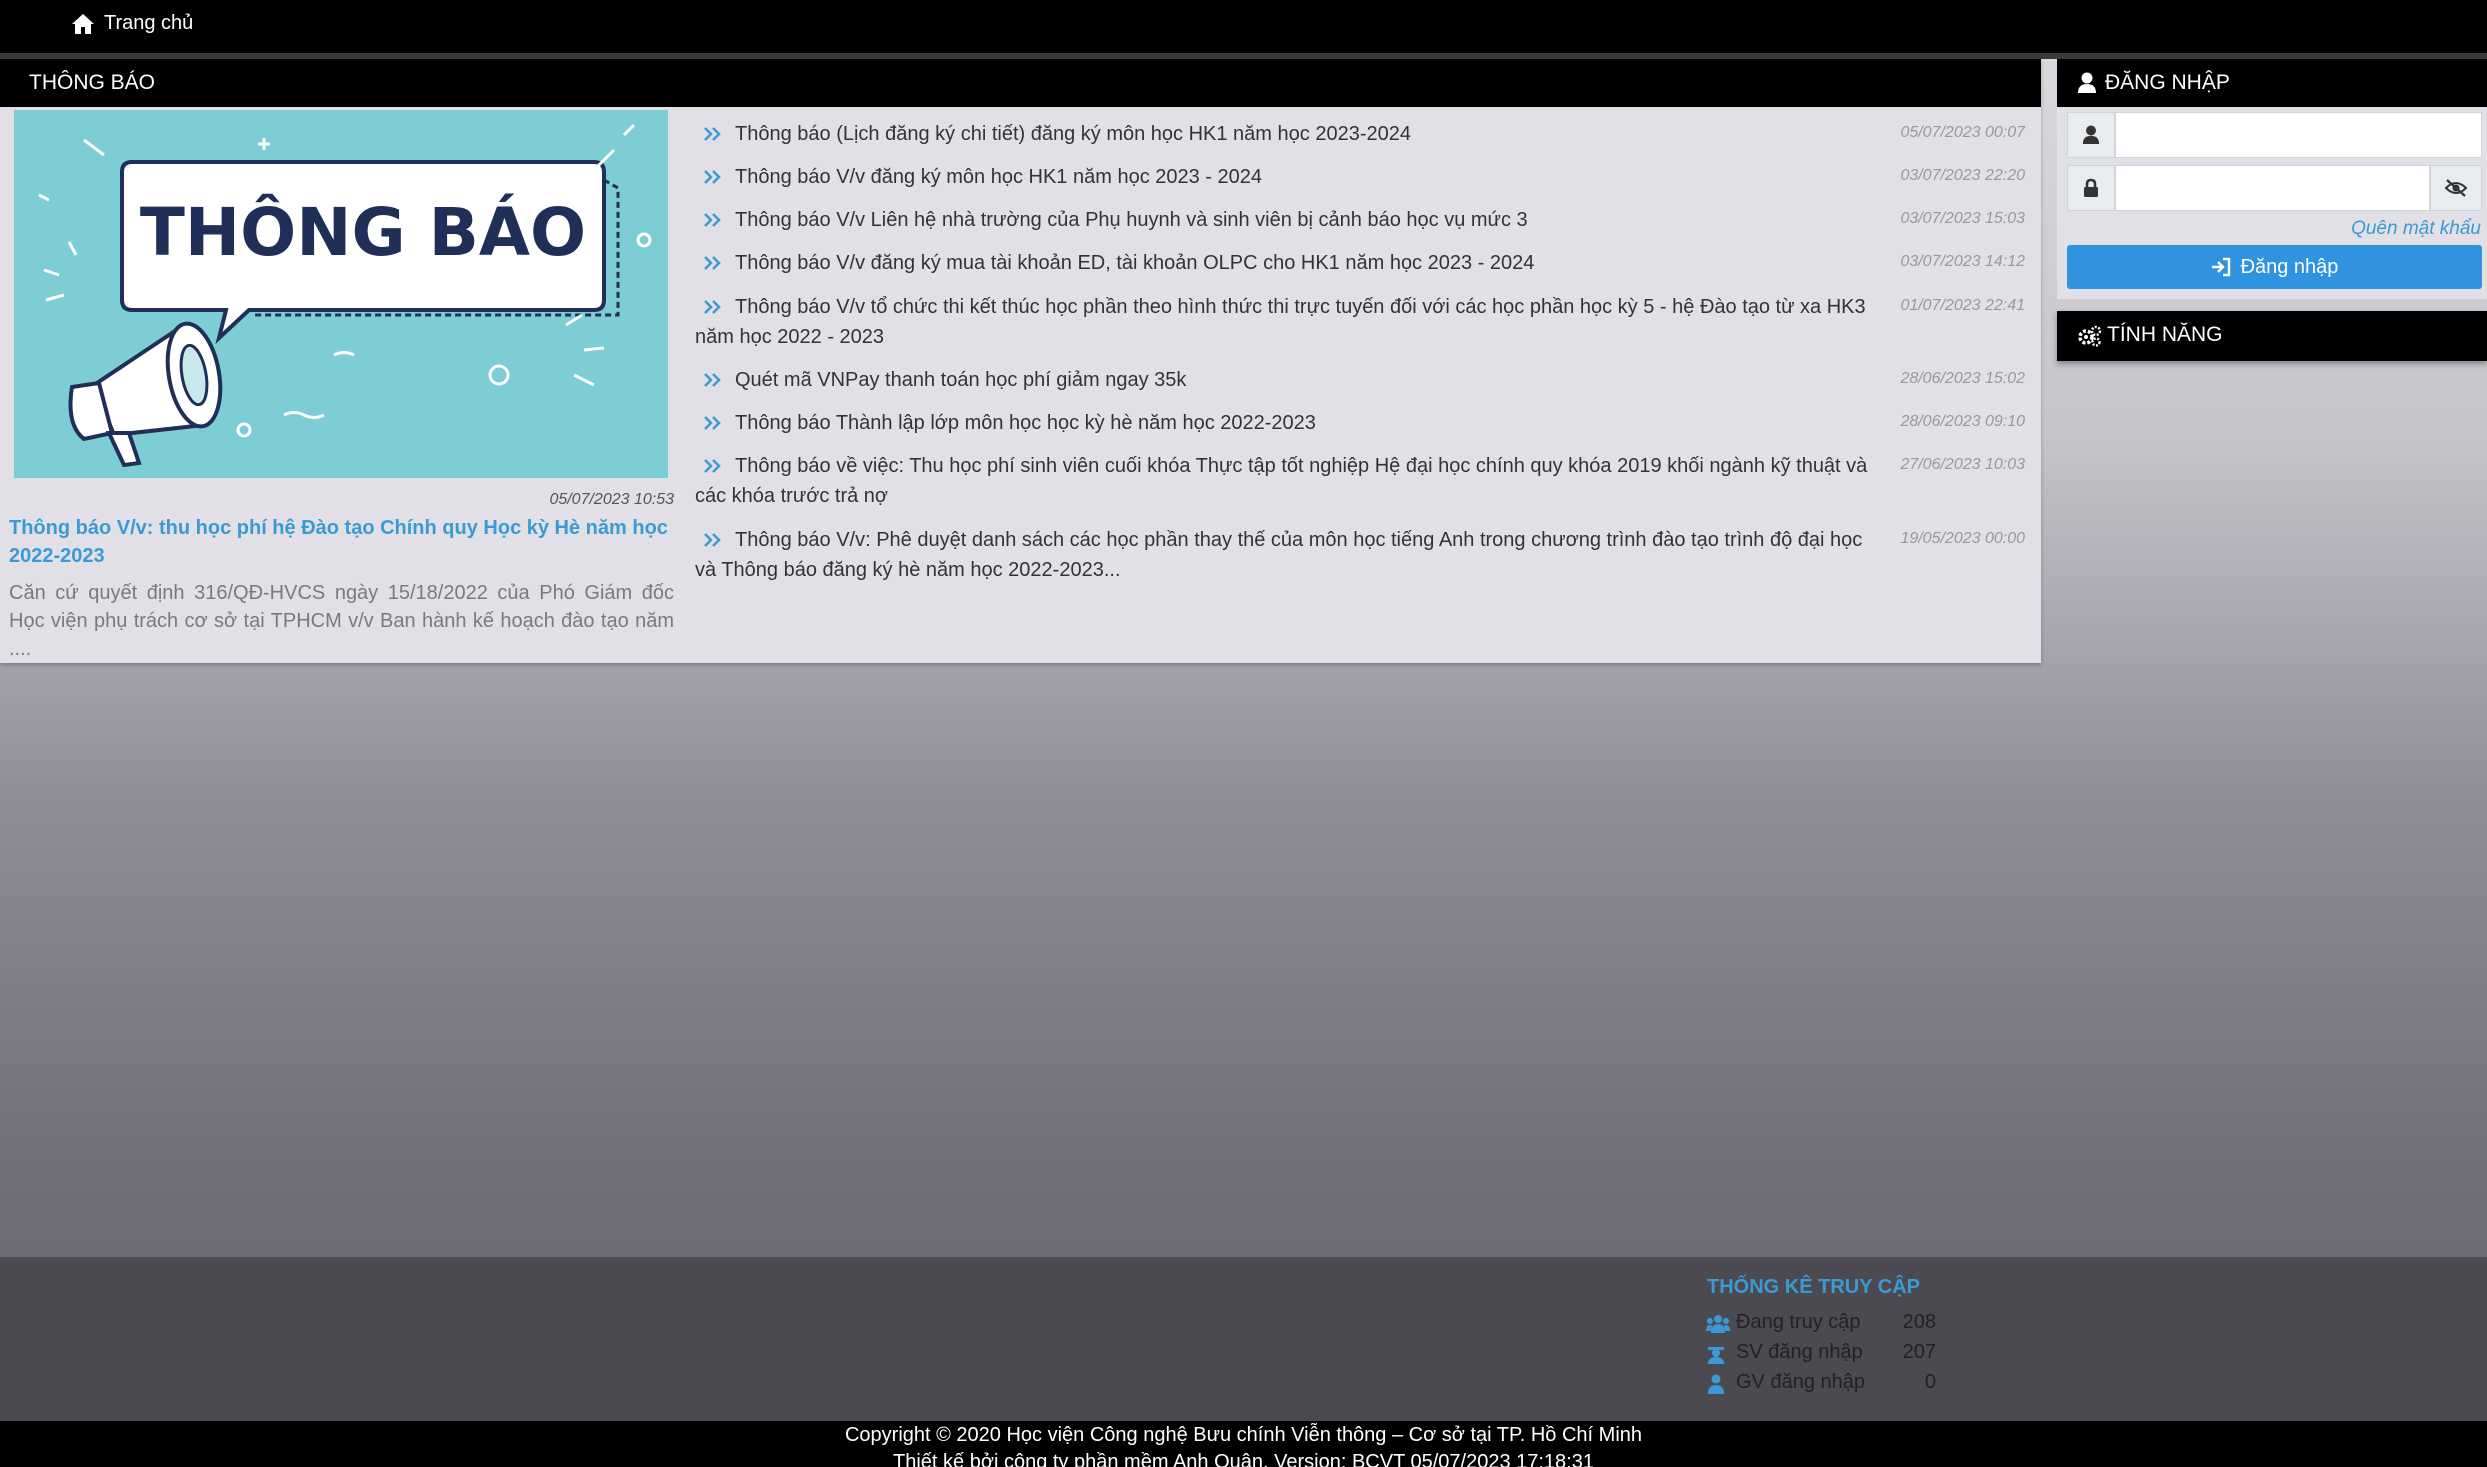 This screenshot has height=1467, width=2487. I want to click on stats-title: THỐNG KÊ TRUY CẬP, so click(1813, 1287).